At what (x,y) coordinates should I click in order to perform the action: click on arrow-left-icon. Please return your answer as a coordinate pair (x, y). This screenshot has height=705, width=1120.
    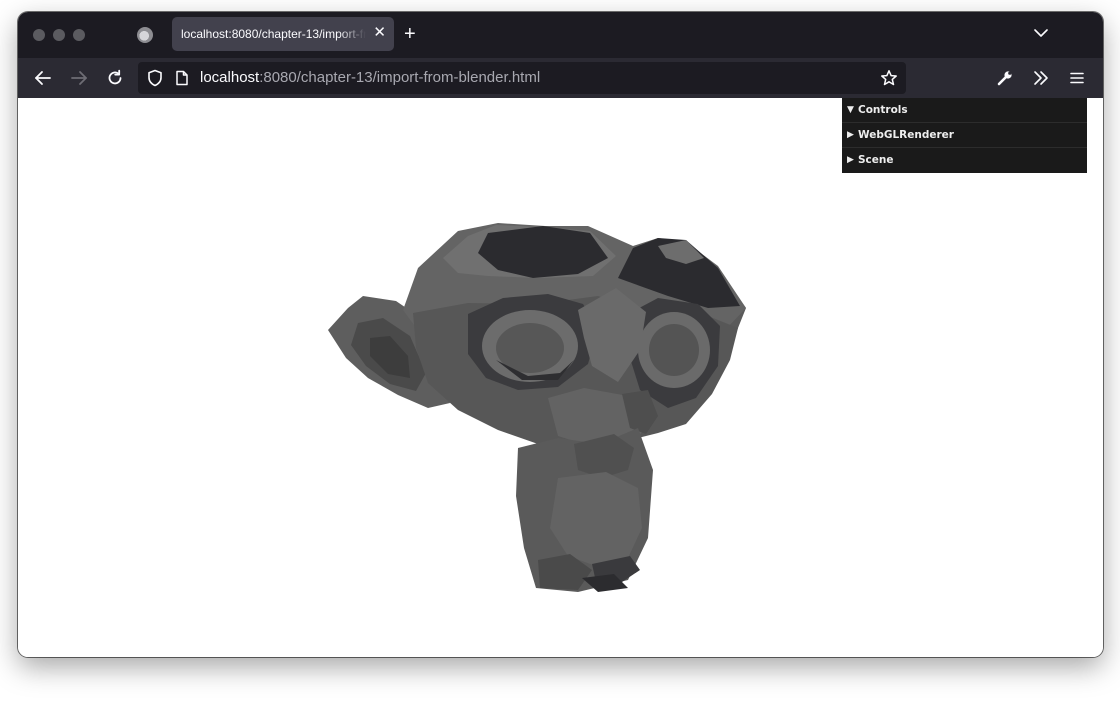
    Looking at the image, I should click on (43, 78).